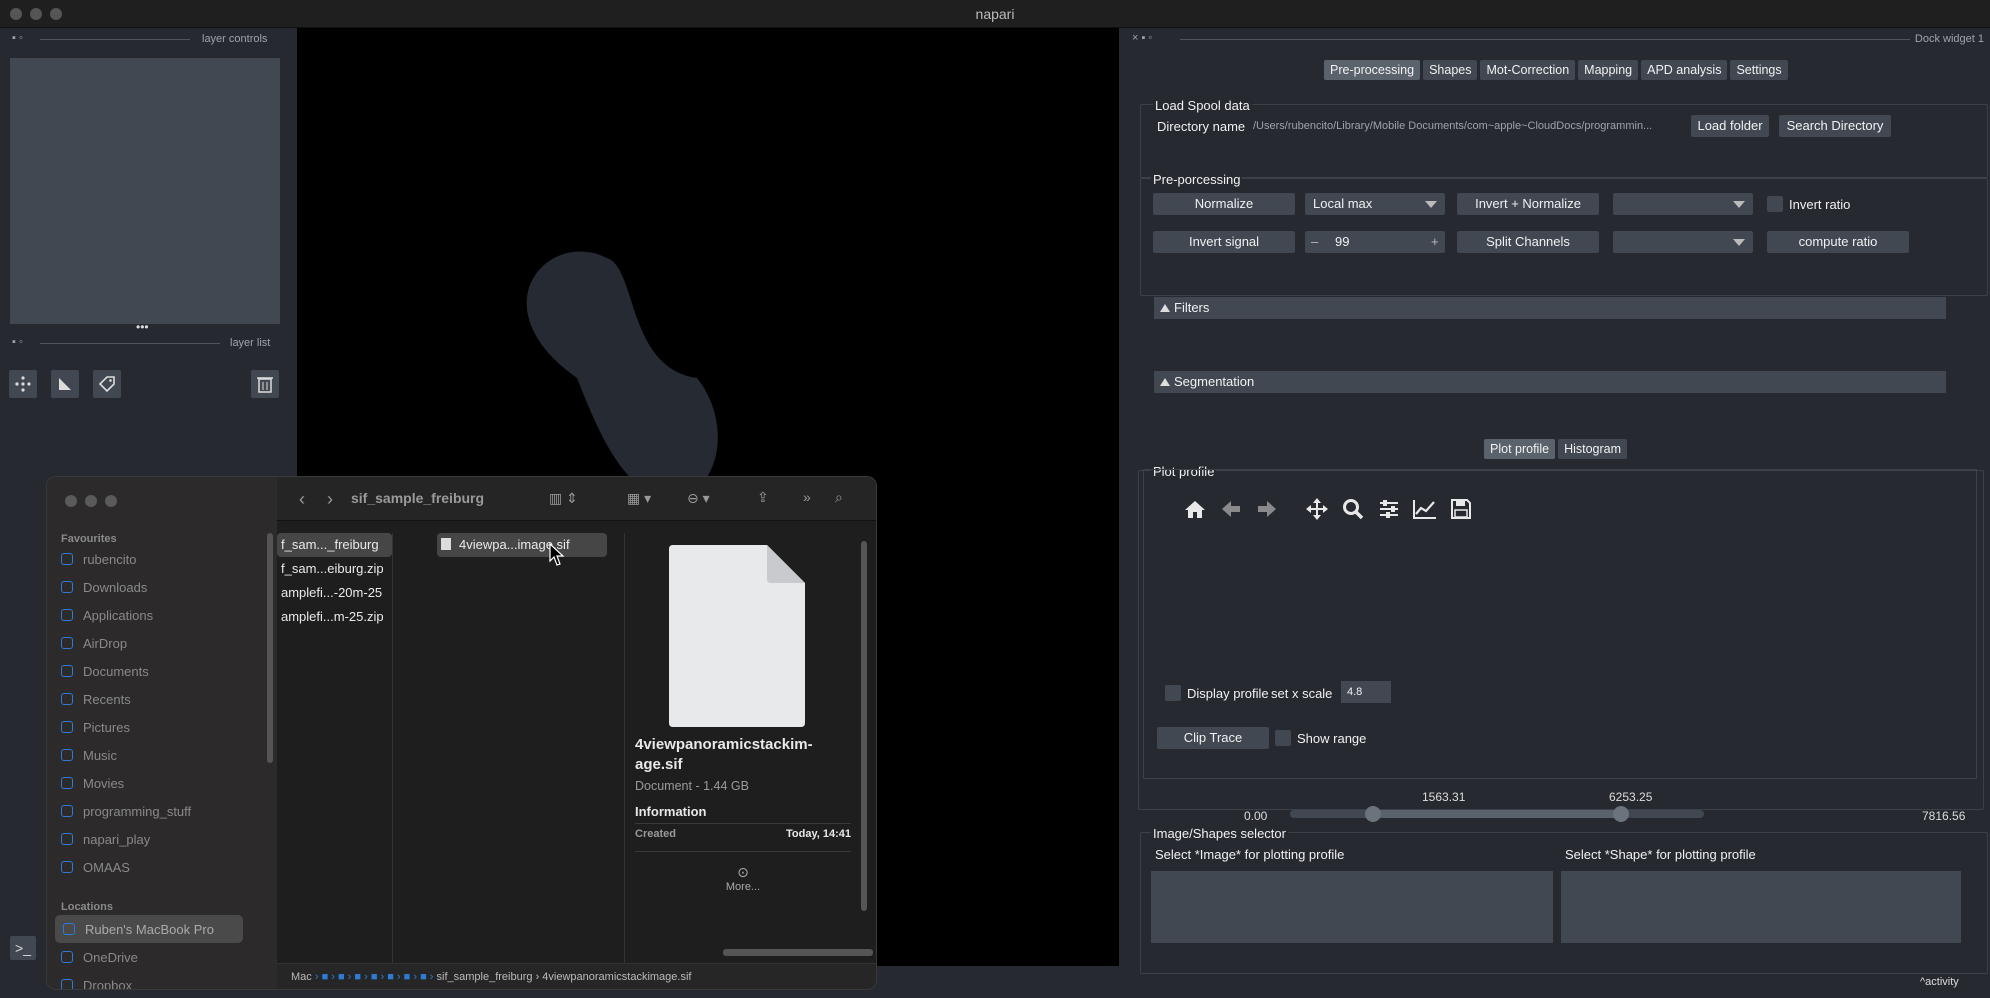 Image resolution: width=1990 pixels, height=998 pixels. What do you see at coordinates (839, 497) in the screenshot?
I see `search-icon: ⌕` at bounding box center [839, 497].